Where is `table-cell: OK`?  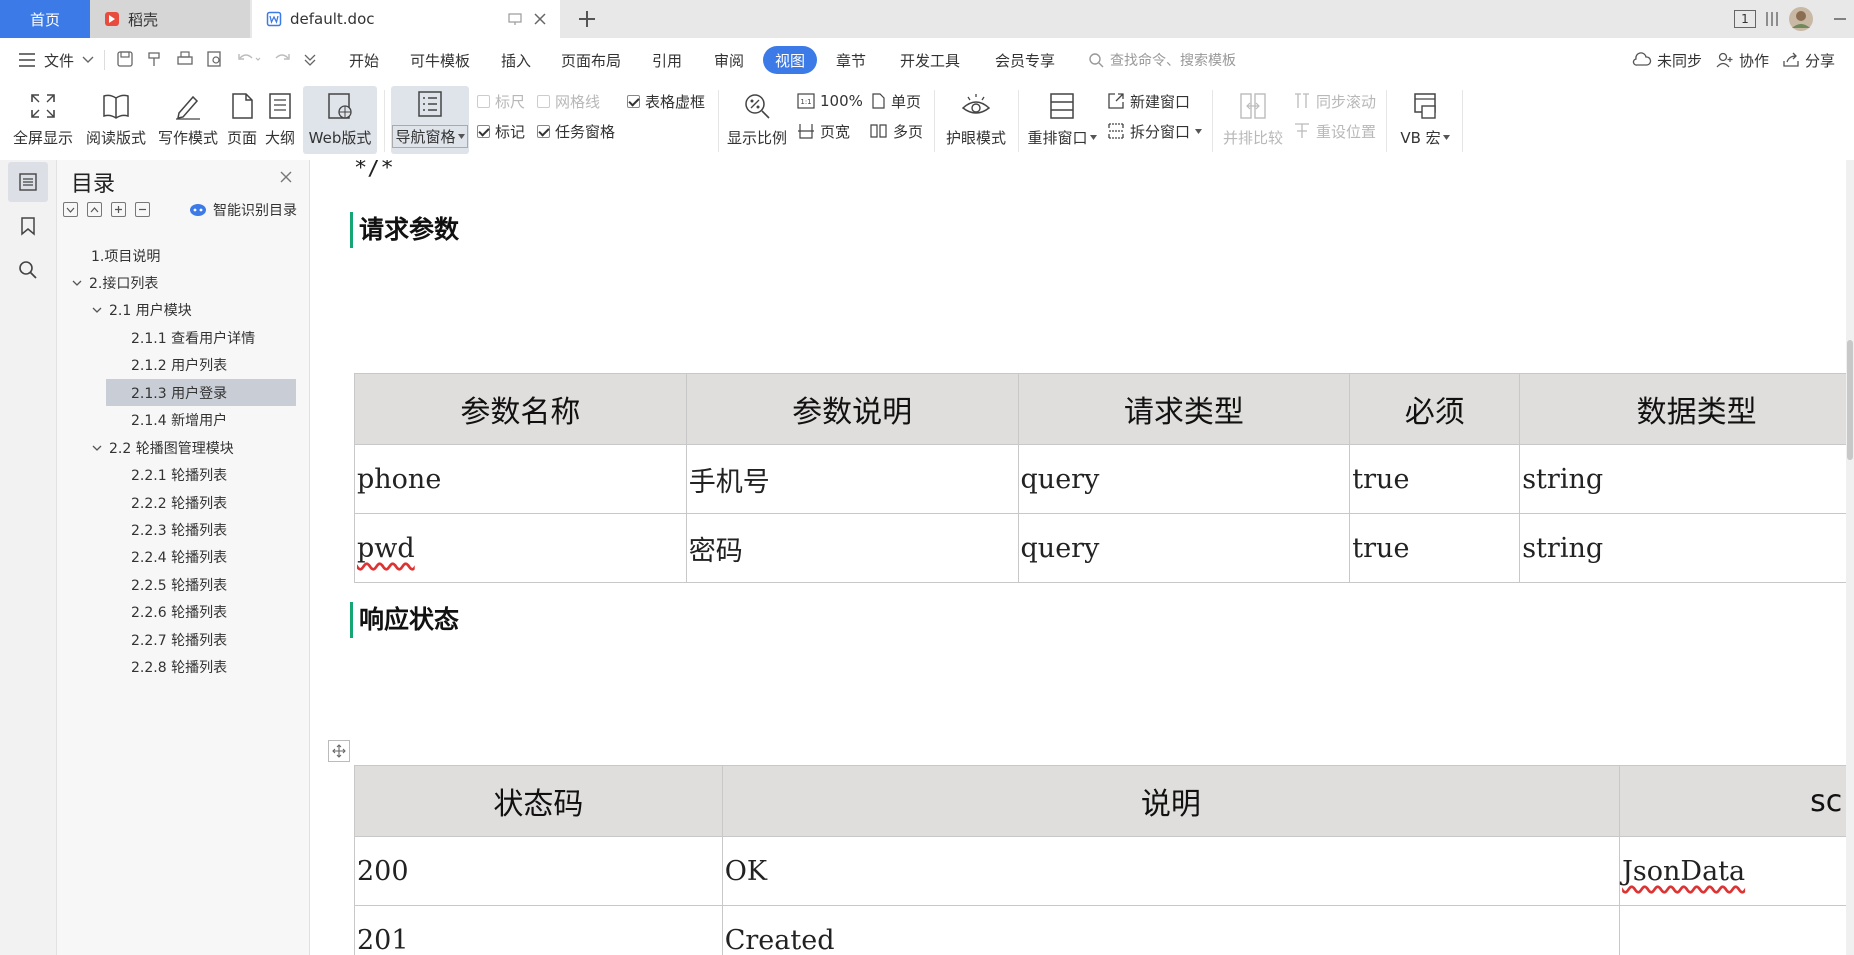 table-cell: OK is located at coordinates (1171, 871).